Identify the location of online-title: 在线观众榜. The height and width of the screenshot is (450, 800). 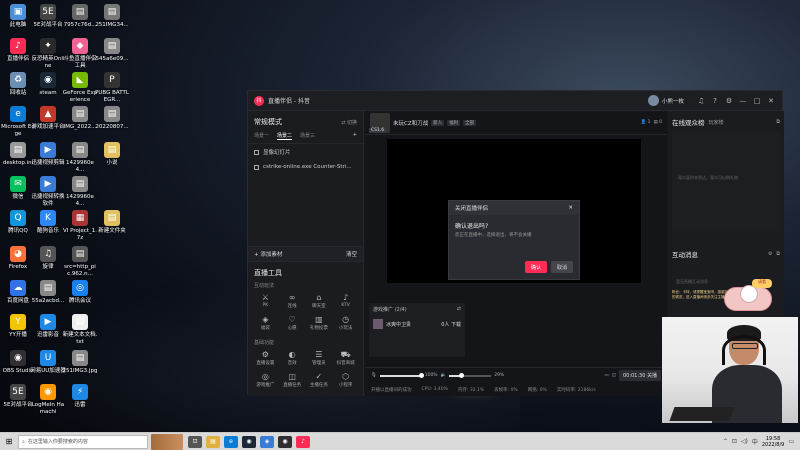
(688, 122).